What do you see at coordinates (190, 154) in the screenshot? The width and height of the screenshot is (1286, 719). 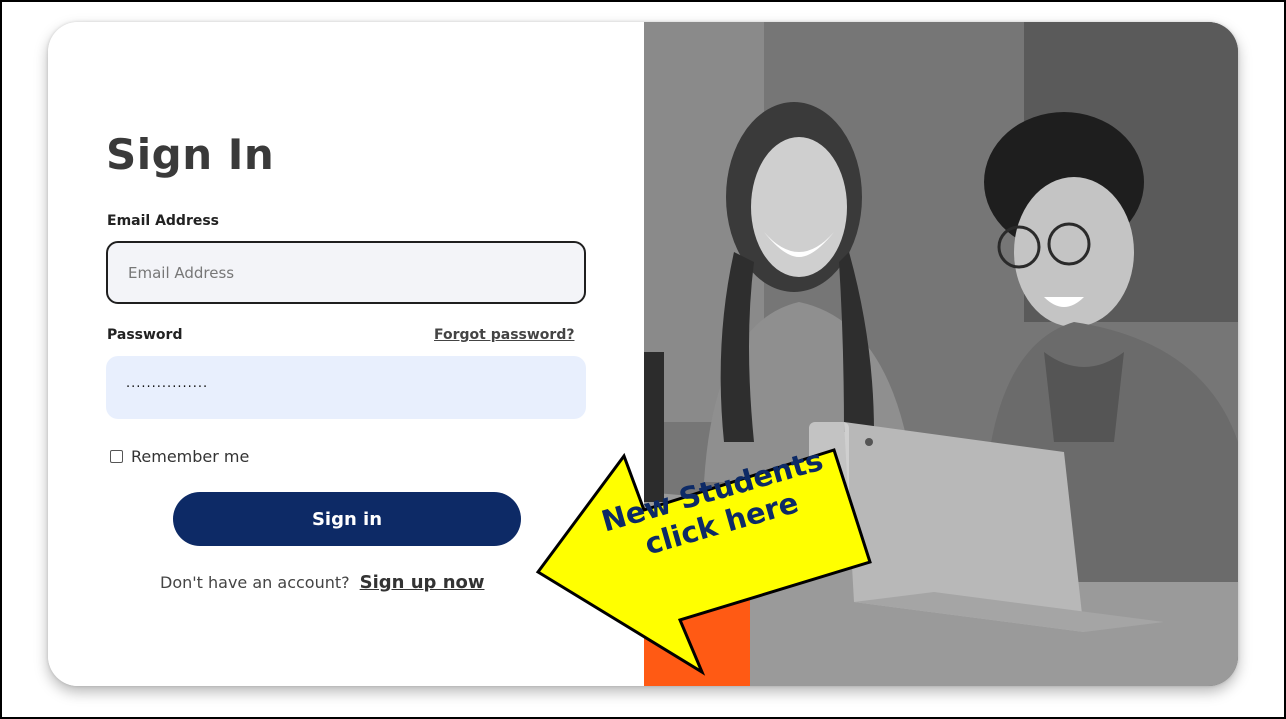 I see `page-title: Sign In` at bounding box center [190, 154].